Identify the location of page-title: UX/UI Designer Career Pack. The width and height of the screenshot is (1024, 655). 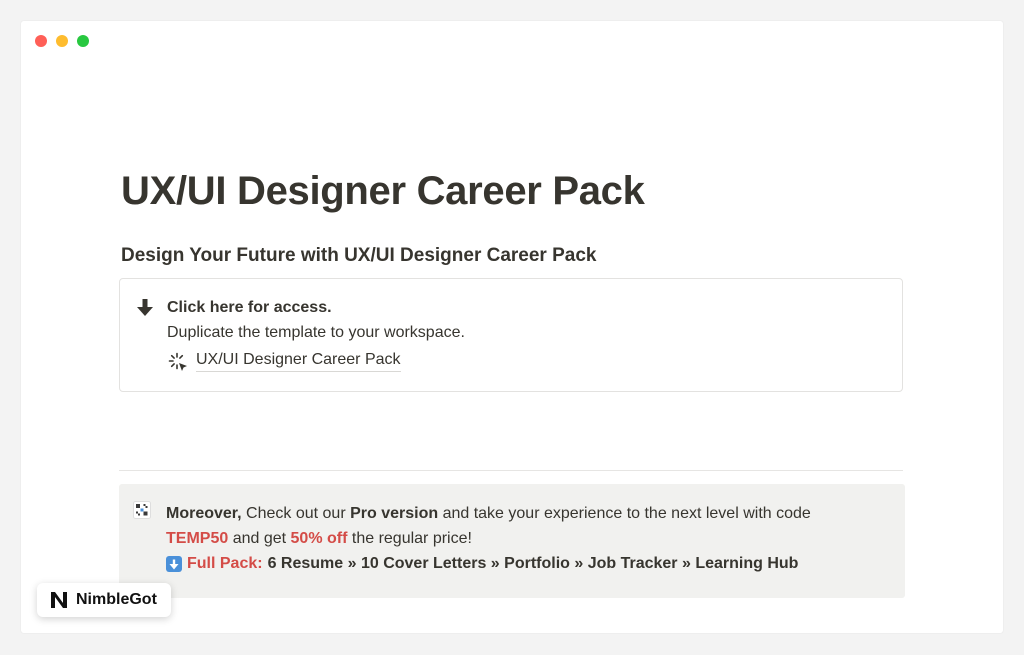
(383, 191).